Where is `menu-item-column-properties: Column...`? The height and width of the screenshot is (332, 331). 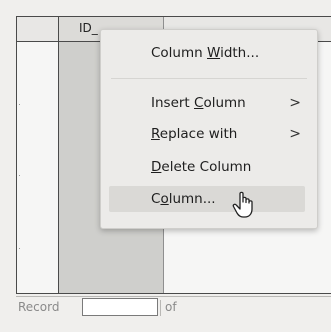
menu-item-column-properties: Column... is located at coordinates (207, 199).